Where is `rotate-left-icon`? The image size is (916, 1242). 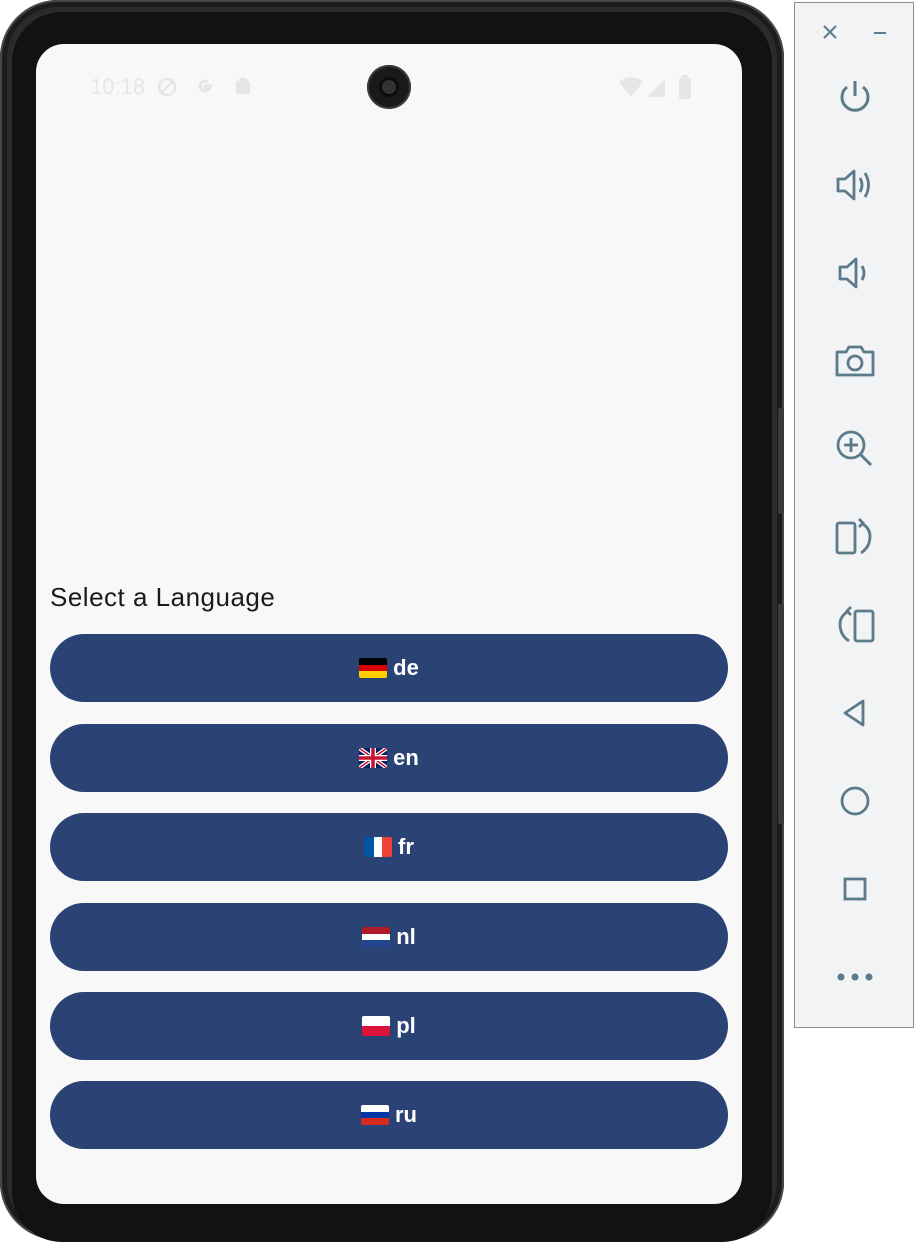
rotate-left-icon is located at coordinates (855, 537).